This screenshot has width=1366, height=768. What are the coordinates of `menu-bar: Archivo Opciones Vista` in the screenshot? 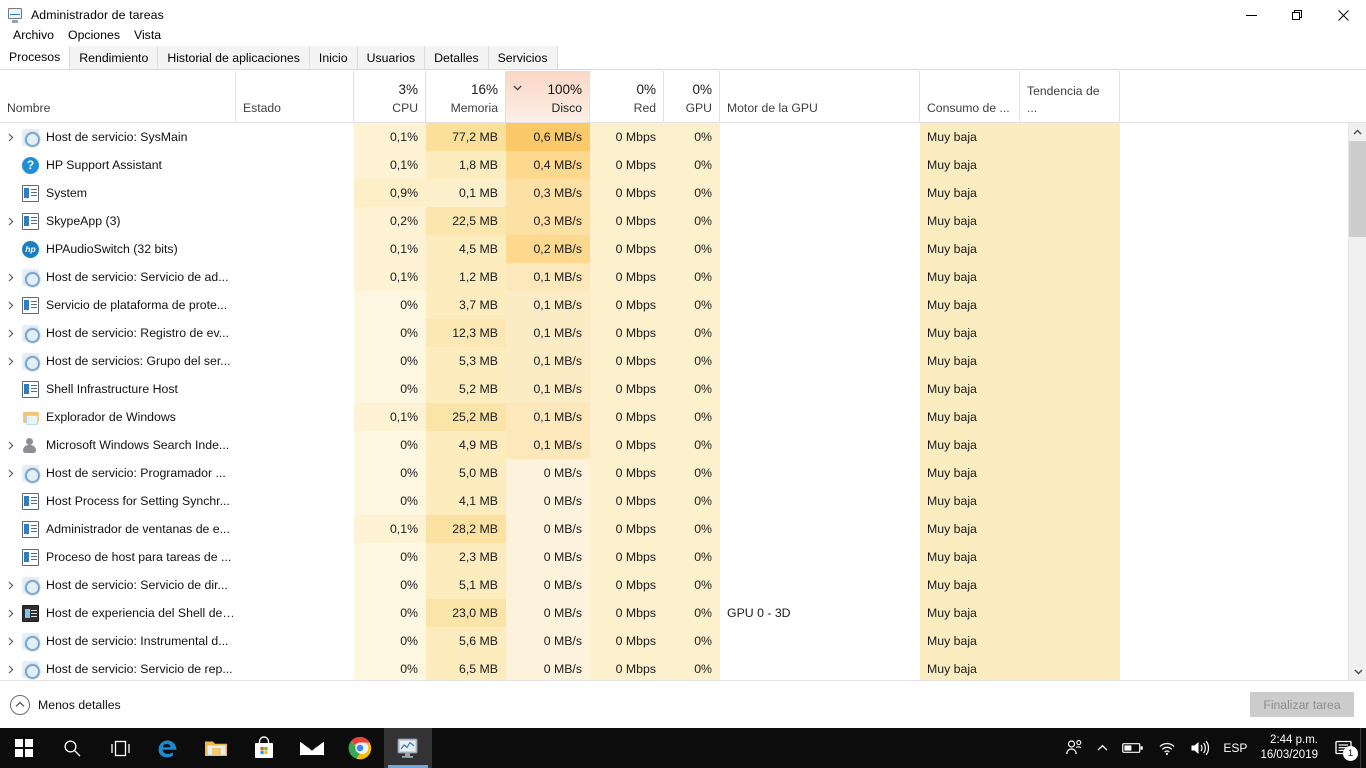 It's located at (683, 35).